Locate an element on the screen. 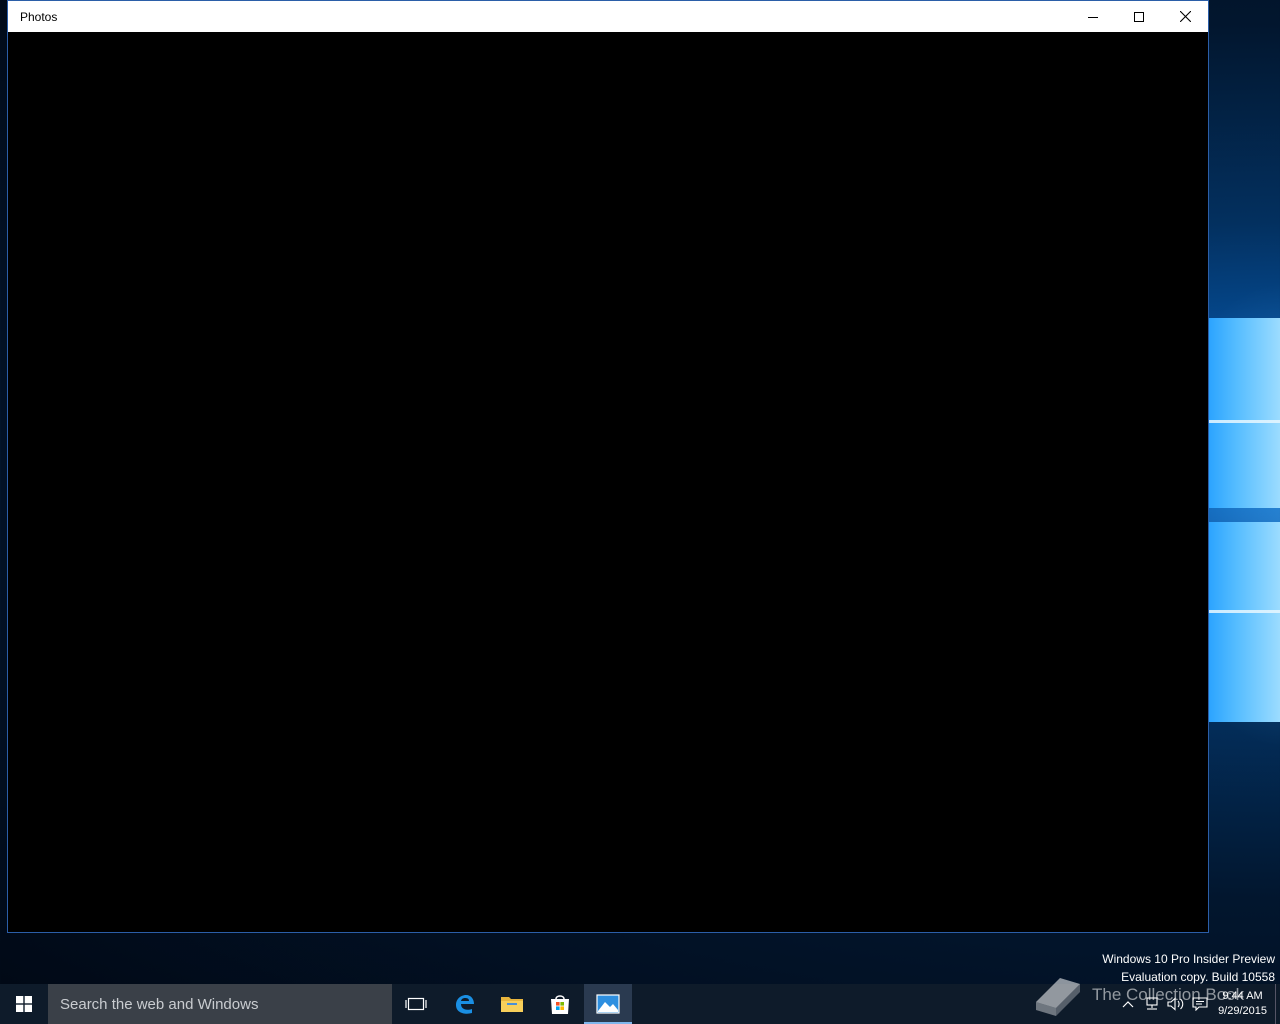  network-button is located at coordinates (1152, 1004).